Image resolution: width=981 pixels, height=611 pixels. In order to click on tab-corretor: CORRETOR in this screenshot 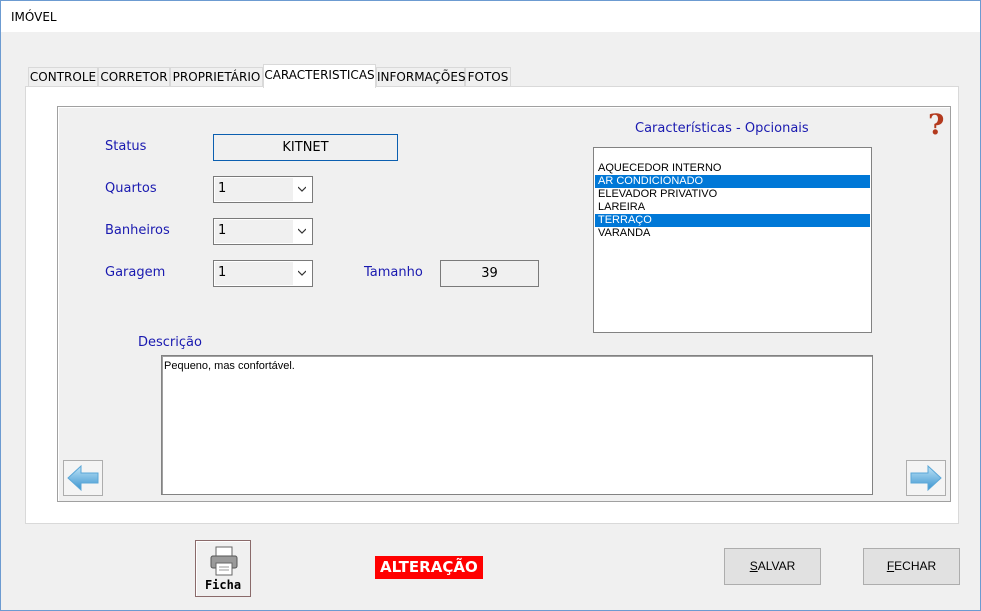, I will do `click(134, 77)`.